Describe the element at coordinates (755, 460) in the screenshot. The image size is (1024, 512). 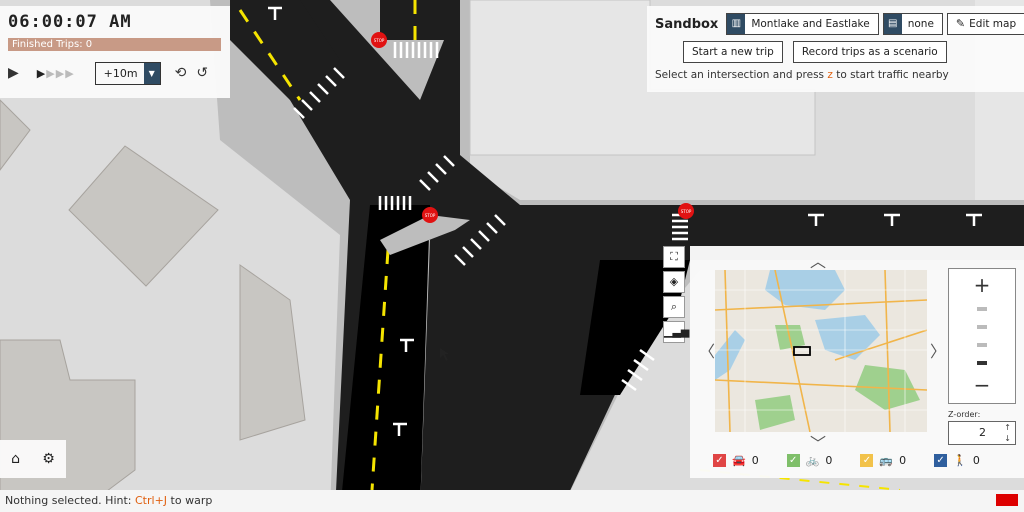
I see `cars-count: 0` at that location.